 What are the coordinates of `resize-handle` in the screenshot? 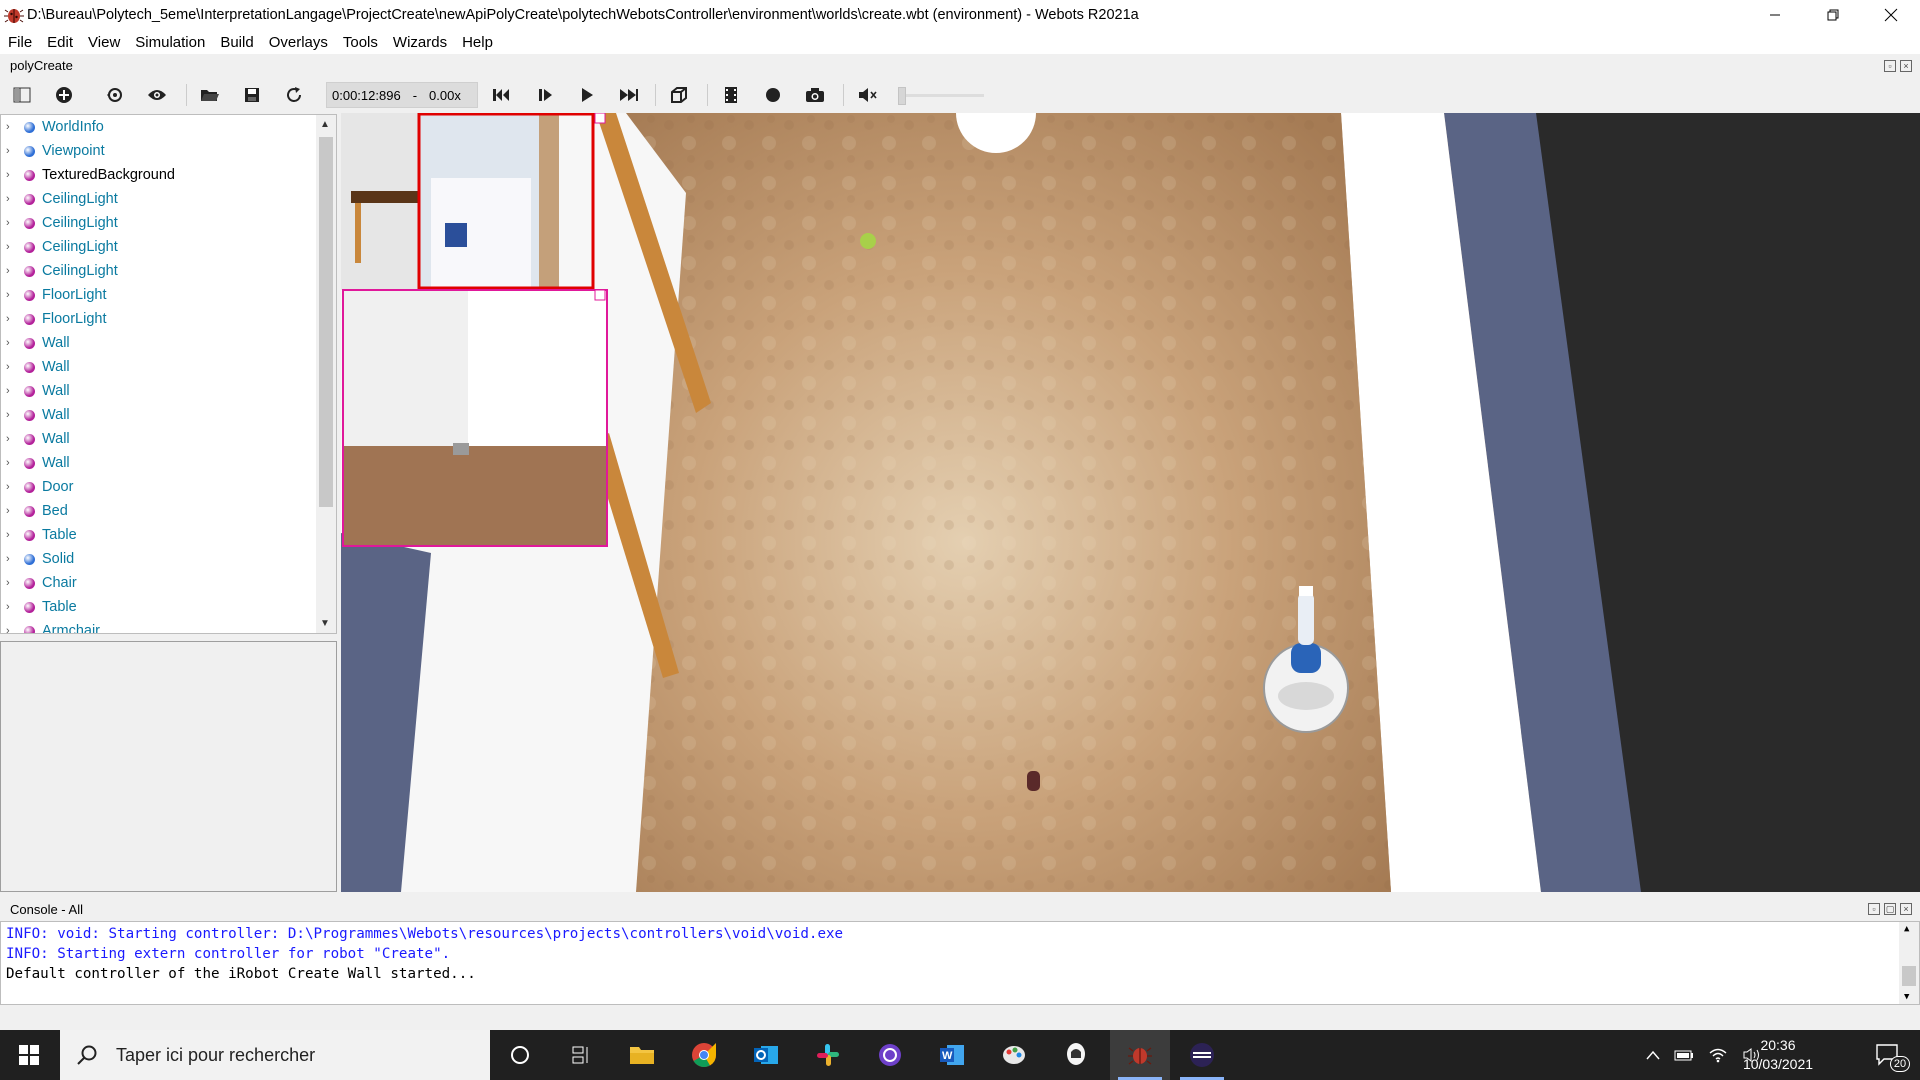 It's located at (958, 893).